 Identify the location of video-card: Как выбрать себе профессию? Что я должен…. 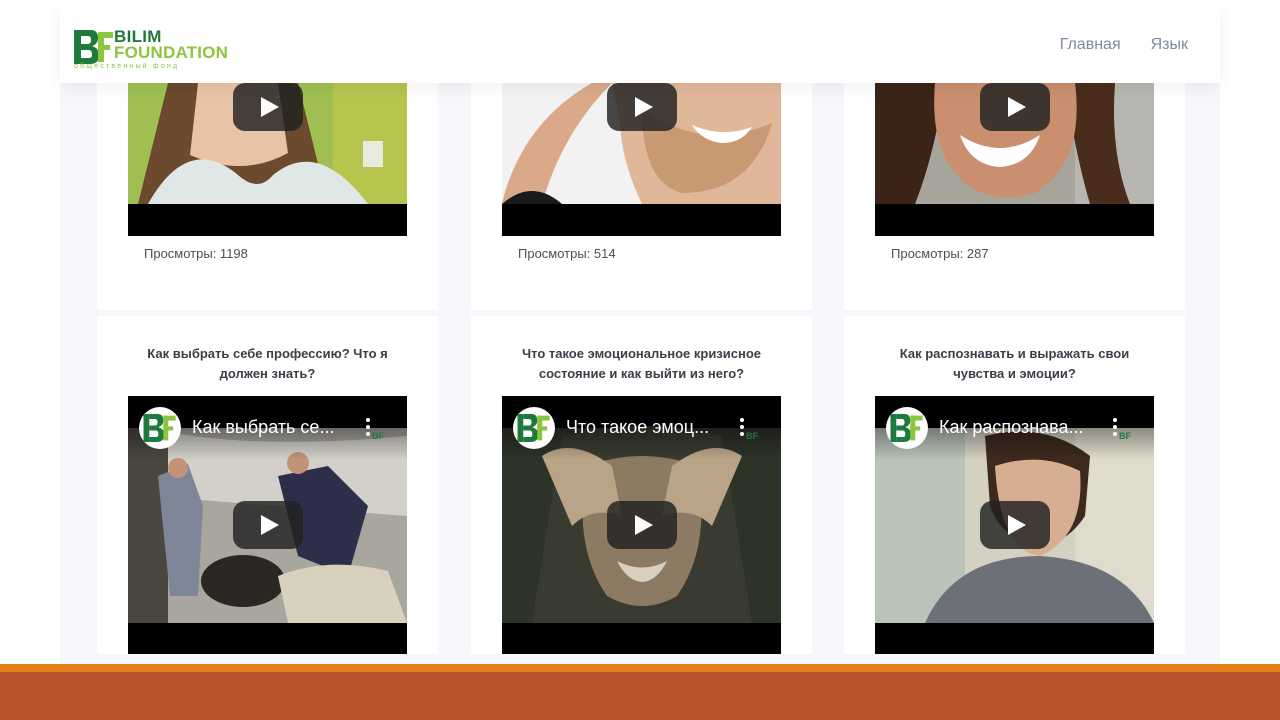
(267, 485).